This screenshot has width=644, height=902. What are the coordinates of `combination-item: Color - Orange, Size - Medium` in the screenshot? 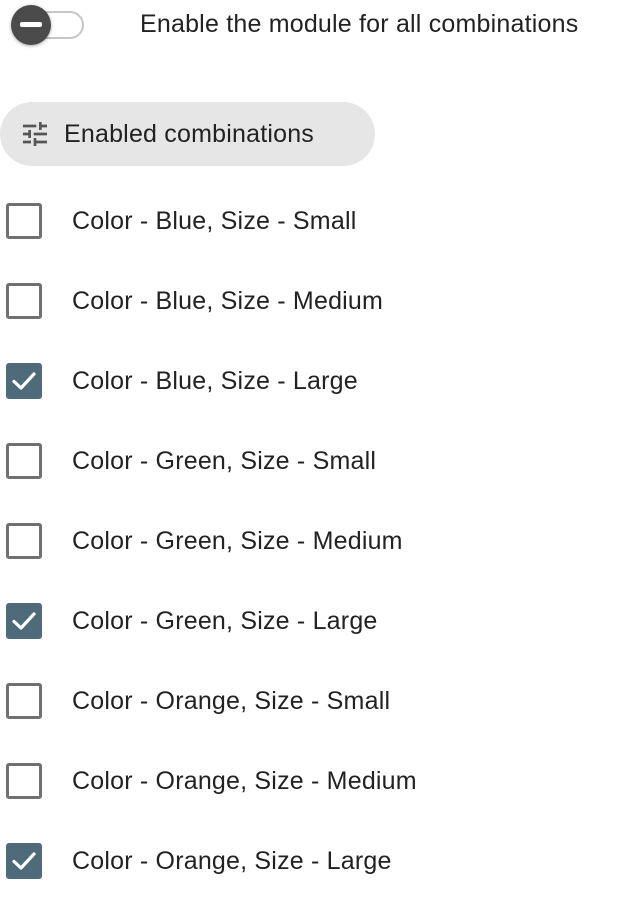 It's located at (322, 782).